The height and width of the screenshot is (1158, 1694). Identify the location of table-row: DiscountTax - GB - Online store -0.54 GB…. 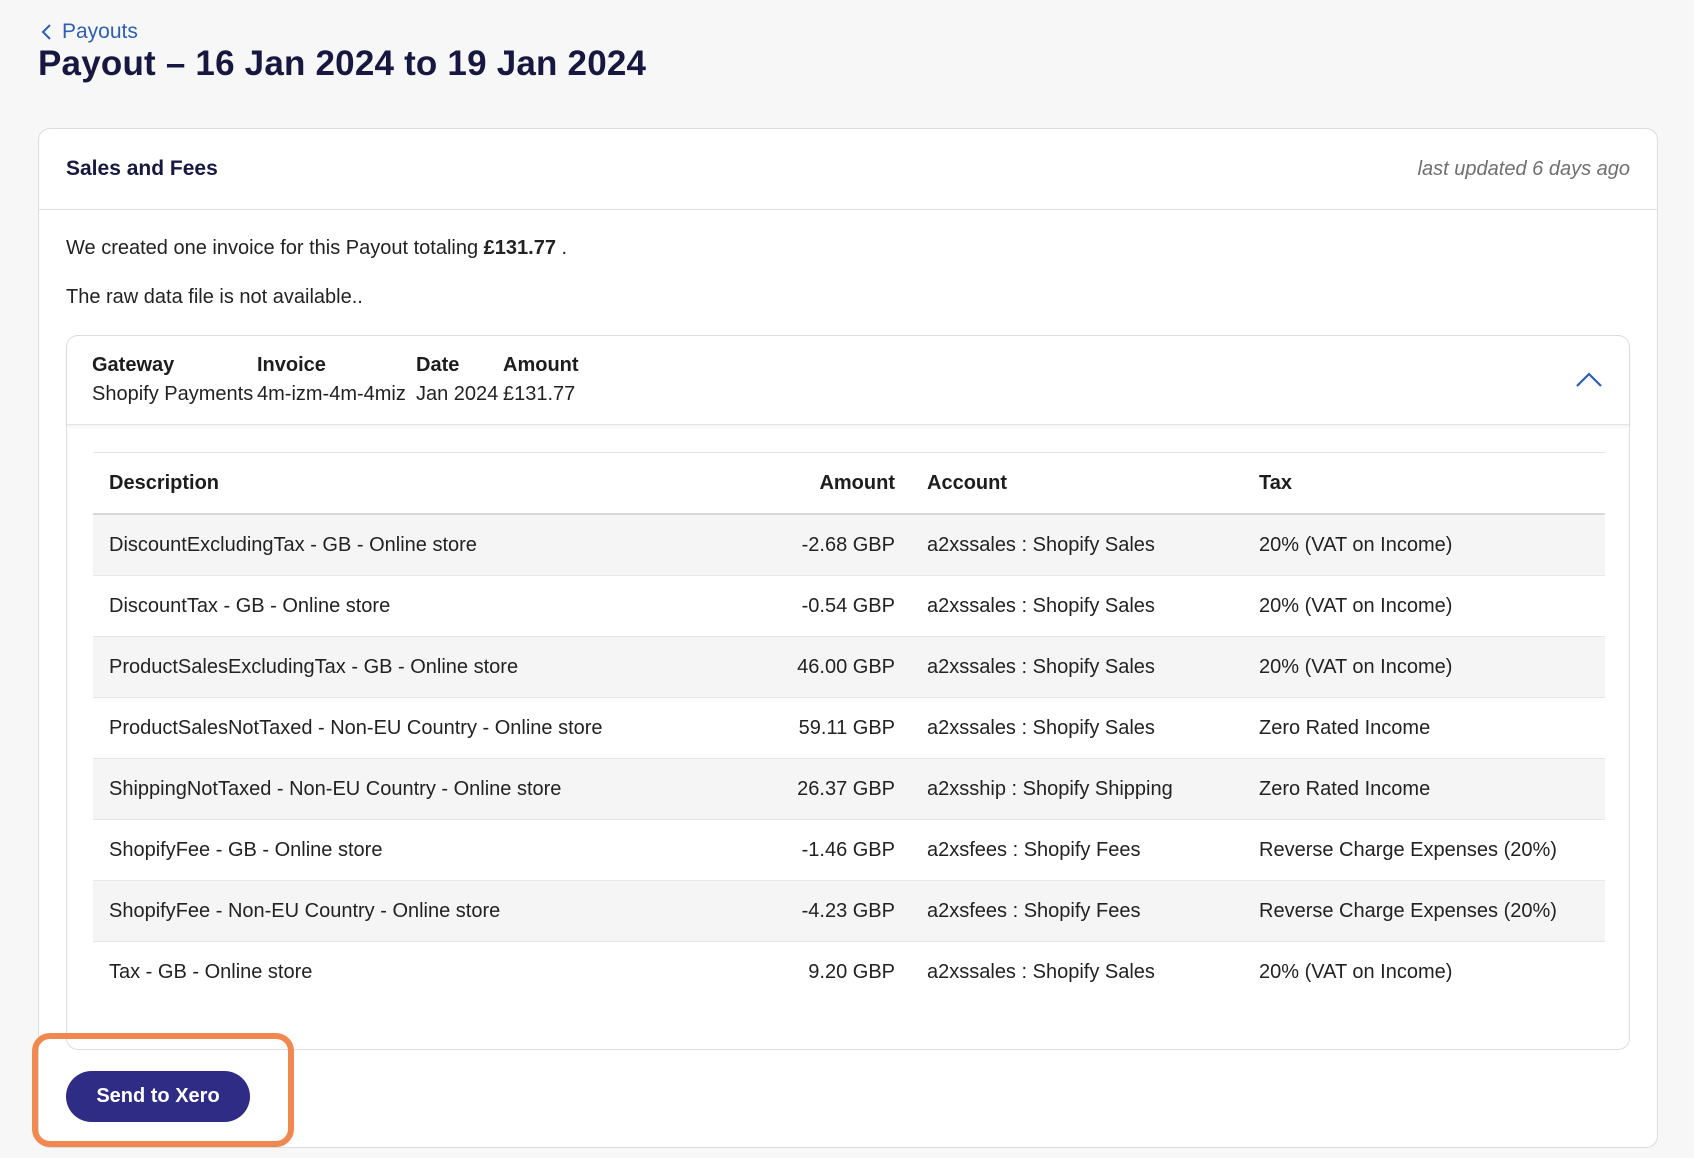
(849, 606).